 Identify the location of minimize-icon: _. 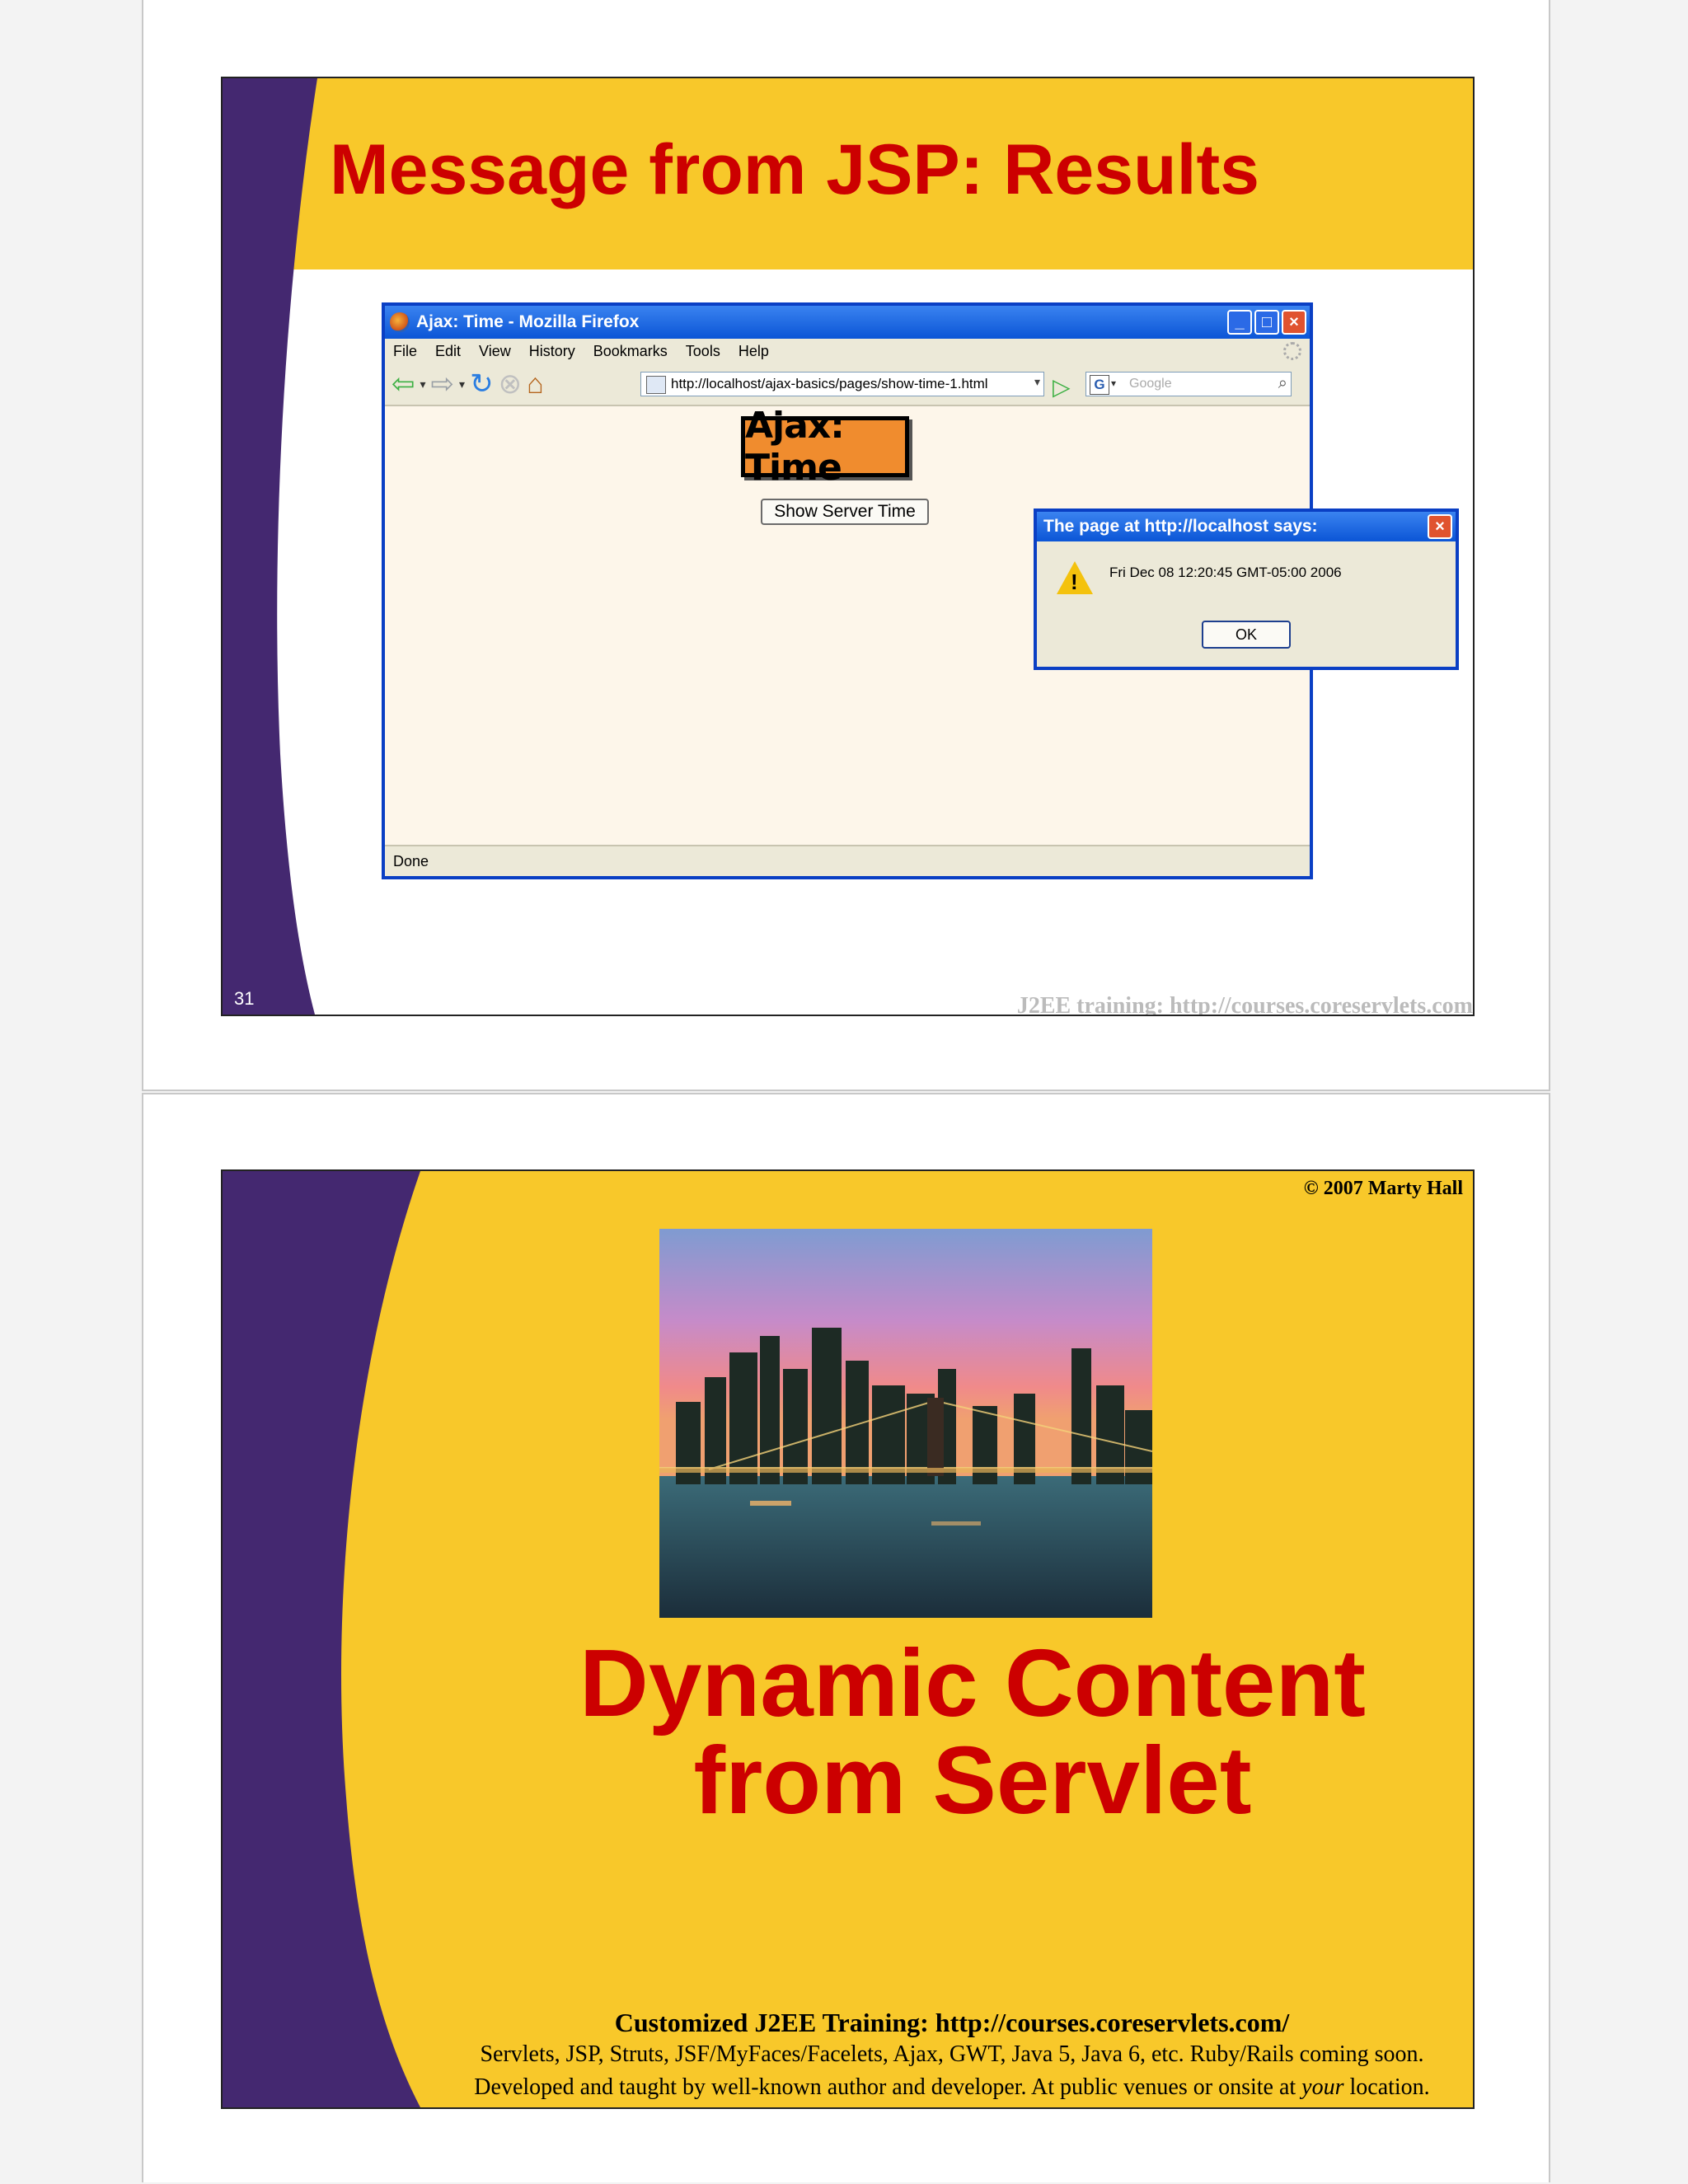
(1239, 322).